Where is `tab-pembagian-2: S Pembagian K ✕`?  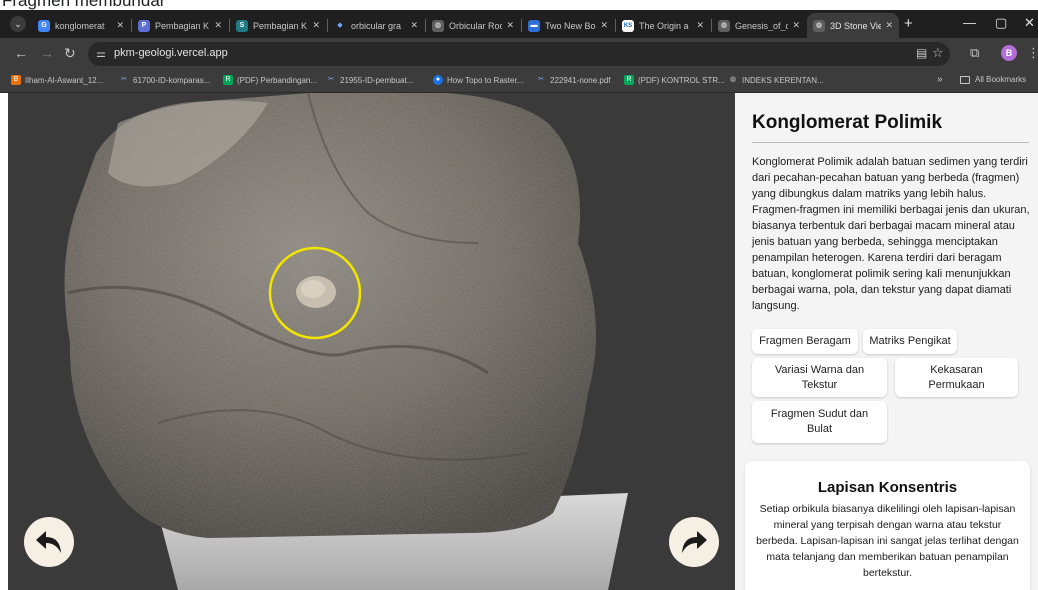 tab-pembagian-2: S Pembagian K ✕ is located at coordinates (278, 25).